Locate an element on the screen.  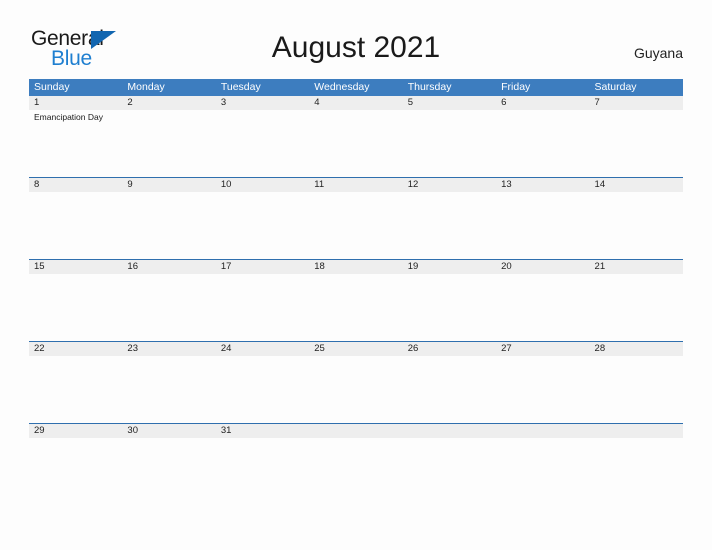
day-number: 13 is located at coordinates (542, 185).